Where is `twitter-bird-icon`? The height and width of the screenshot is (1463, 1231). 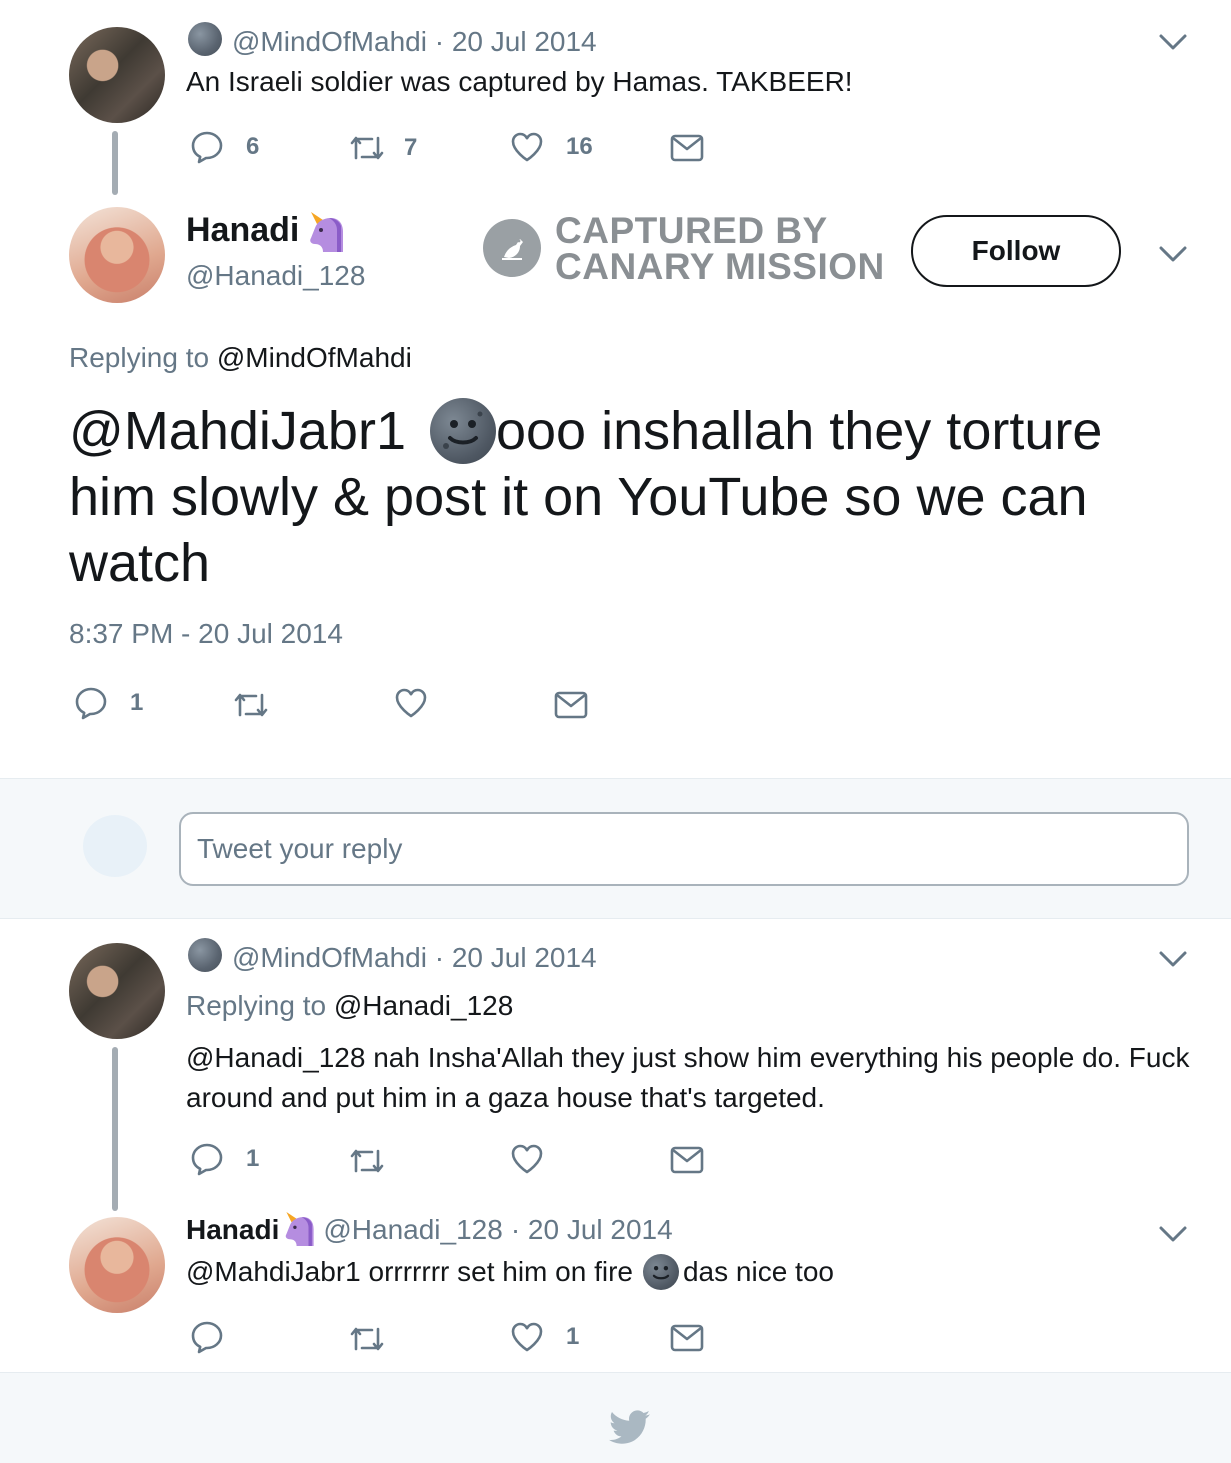
twitter-bird-icon is located at coordinates (630, 1430).